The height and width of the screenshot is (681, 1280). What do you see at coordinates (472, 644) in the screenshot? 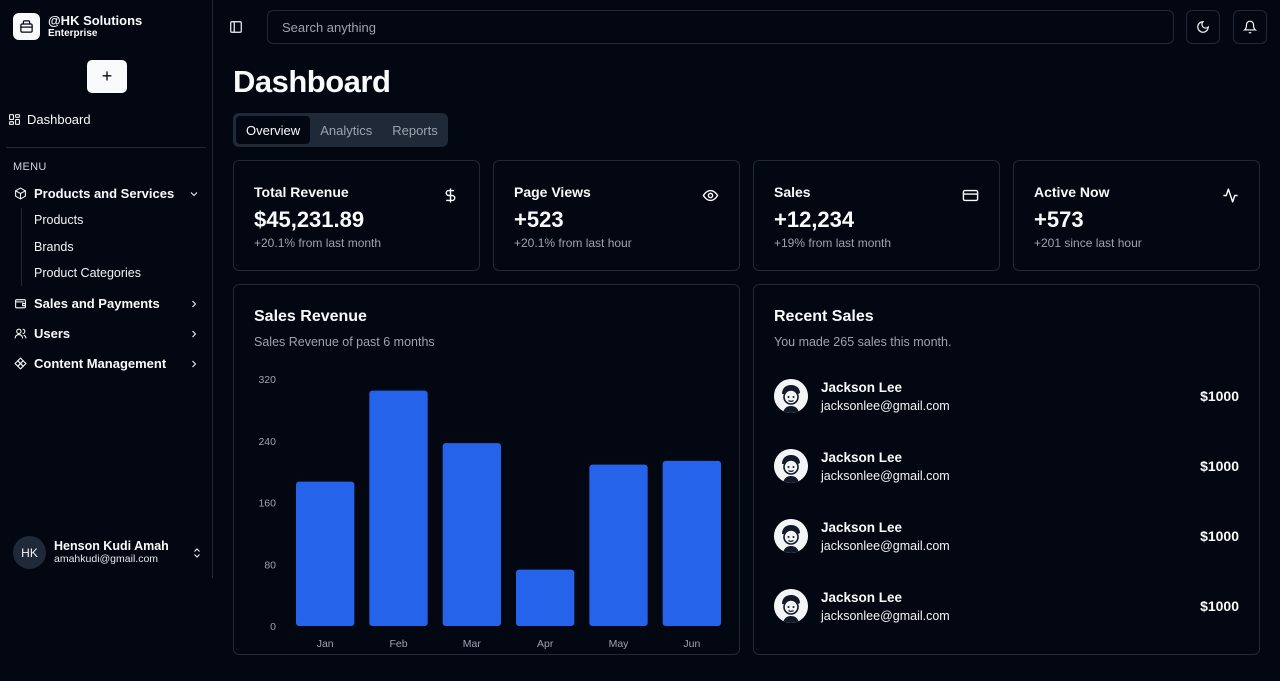
I see `x-tick-label: Mar` at bounding box center [472, 644].